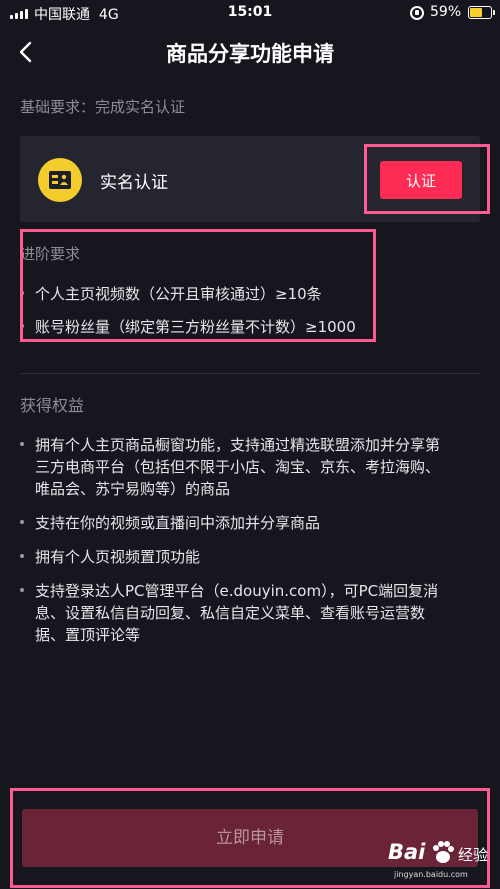 The image size is (500, 889). What do you see at coordinates (188, 327) in the screenshot?
I see `advanced-item: 账号粉丝量（绑定第三方粉丝量不计数）≥1000` at bounding box center [188, 327].